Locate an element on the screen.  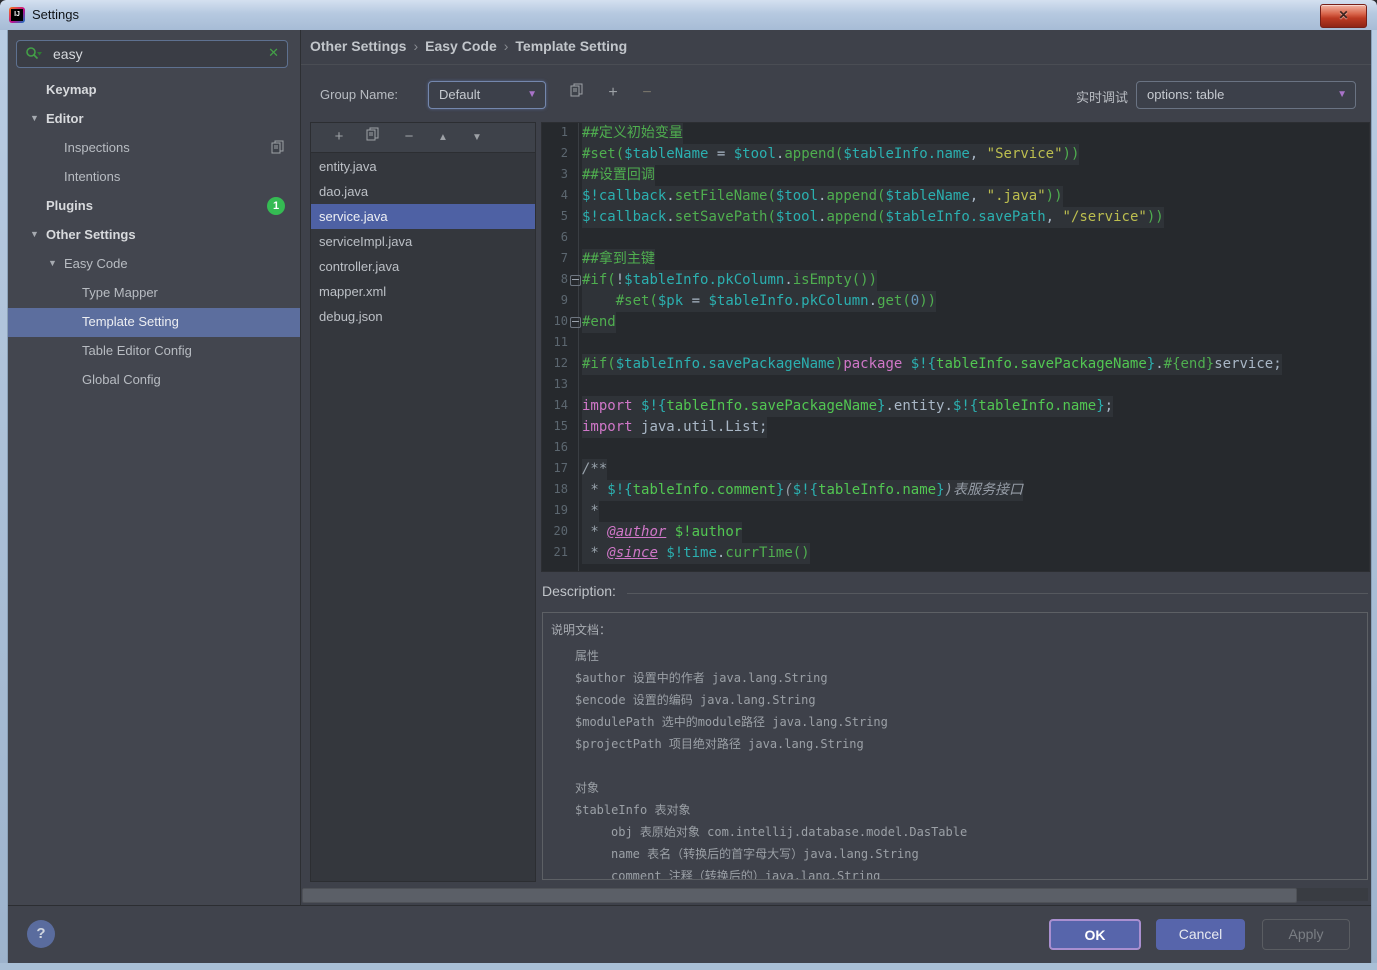
sidebar-item-label: Table Editor Config is located at coordinates (137, 350).